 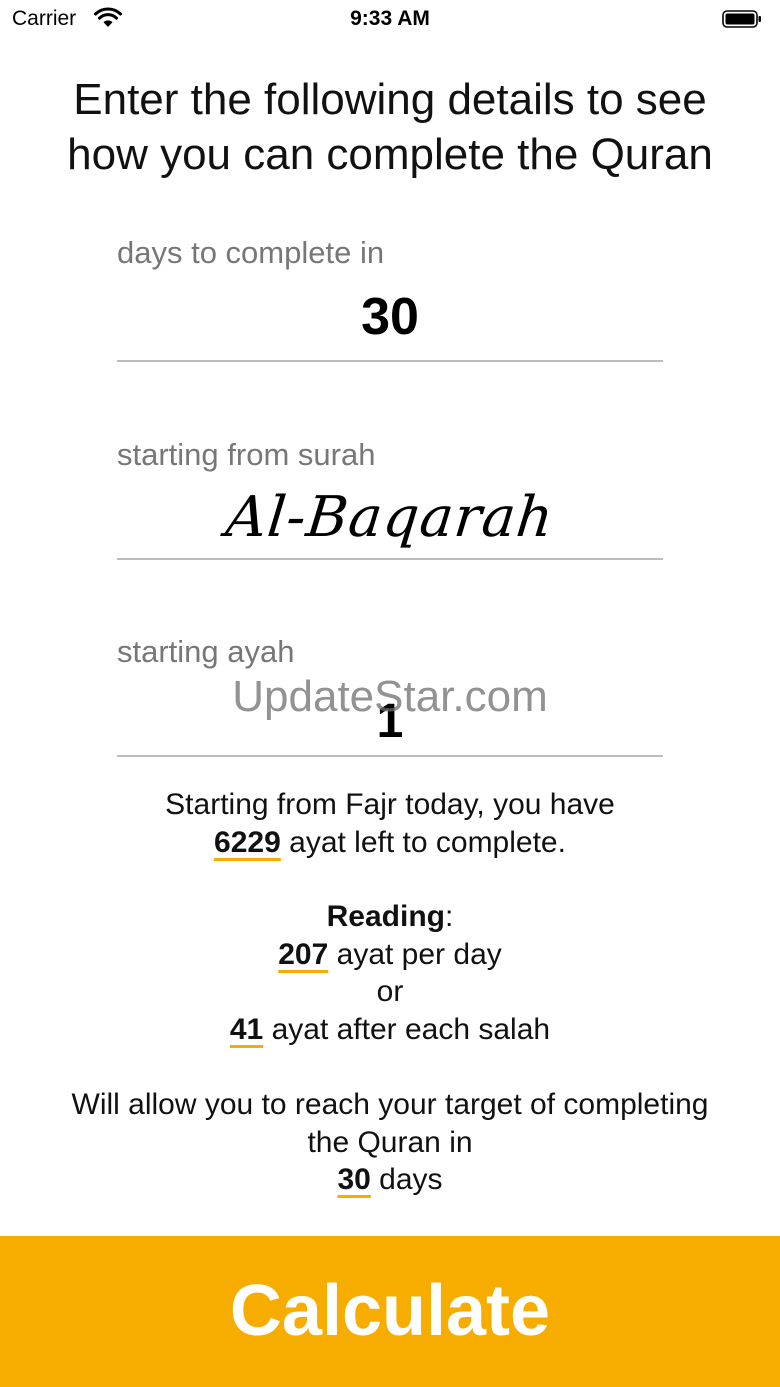 What do you see at coordinates (390, 317) in the screenshot?
I see `days-to-complete-input: 30` at bounding box center [390, 317].